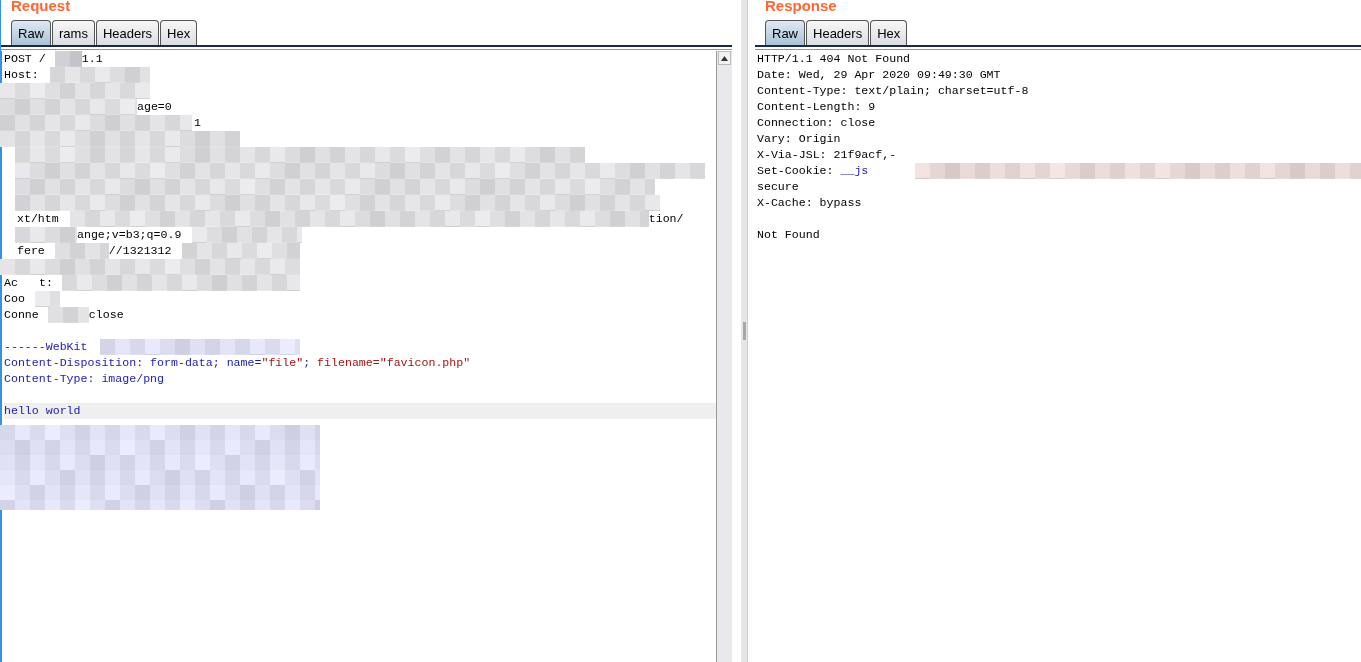 The height and width of the screenshot is (662, 1361). I want to click on scrollbar, so click(724, 356).